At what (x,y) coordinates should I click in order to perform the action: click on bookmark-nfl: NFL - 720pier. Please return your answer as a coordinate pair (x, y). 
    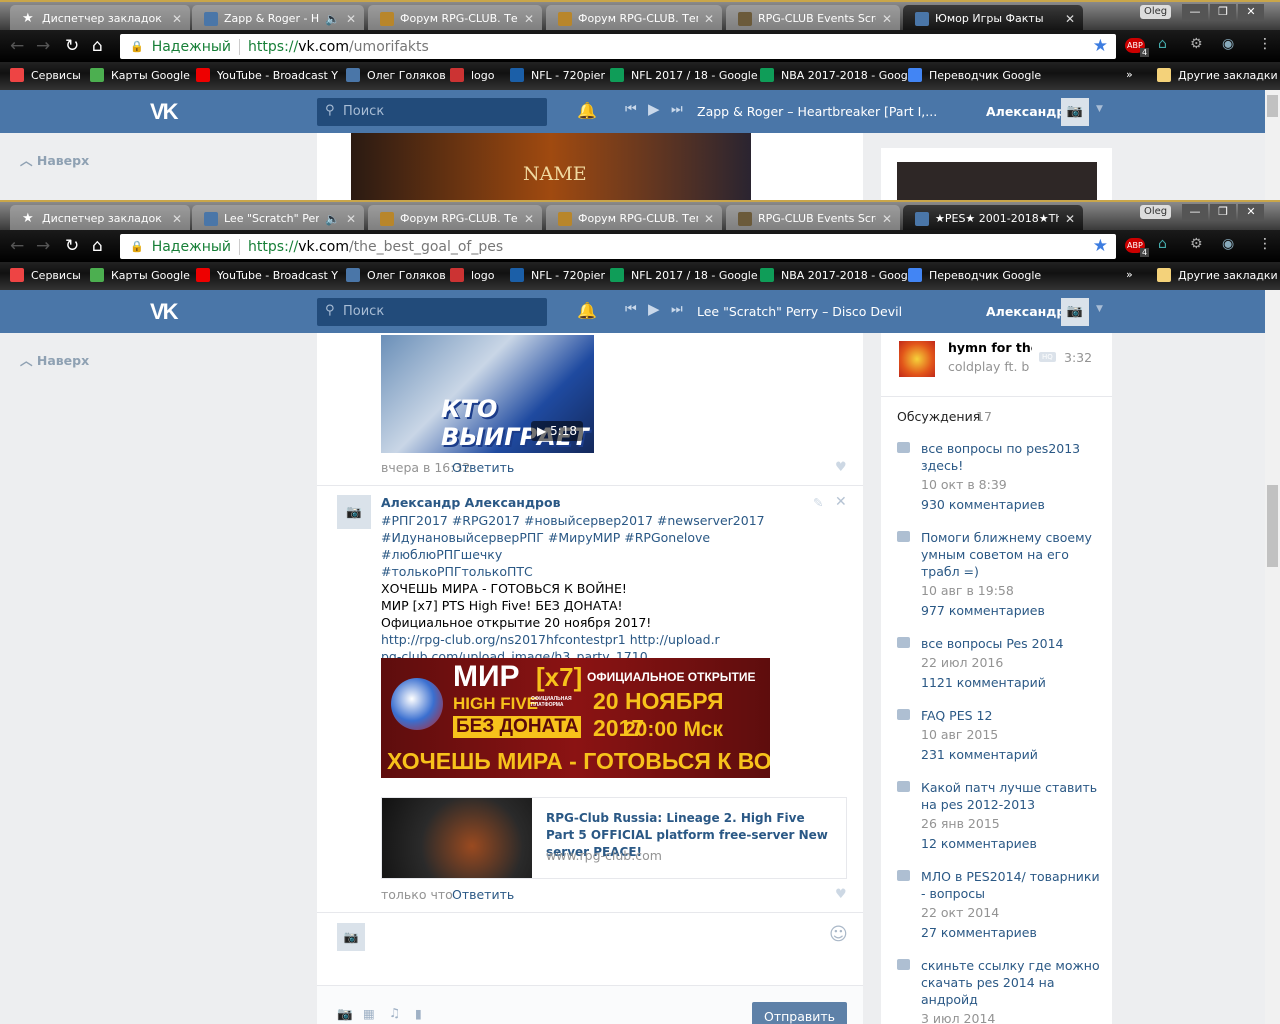
    Looking at the image, I should click on (557, 75).